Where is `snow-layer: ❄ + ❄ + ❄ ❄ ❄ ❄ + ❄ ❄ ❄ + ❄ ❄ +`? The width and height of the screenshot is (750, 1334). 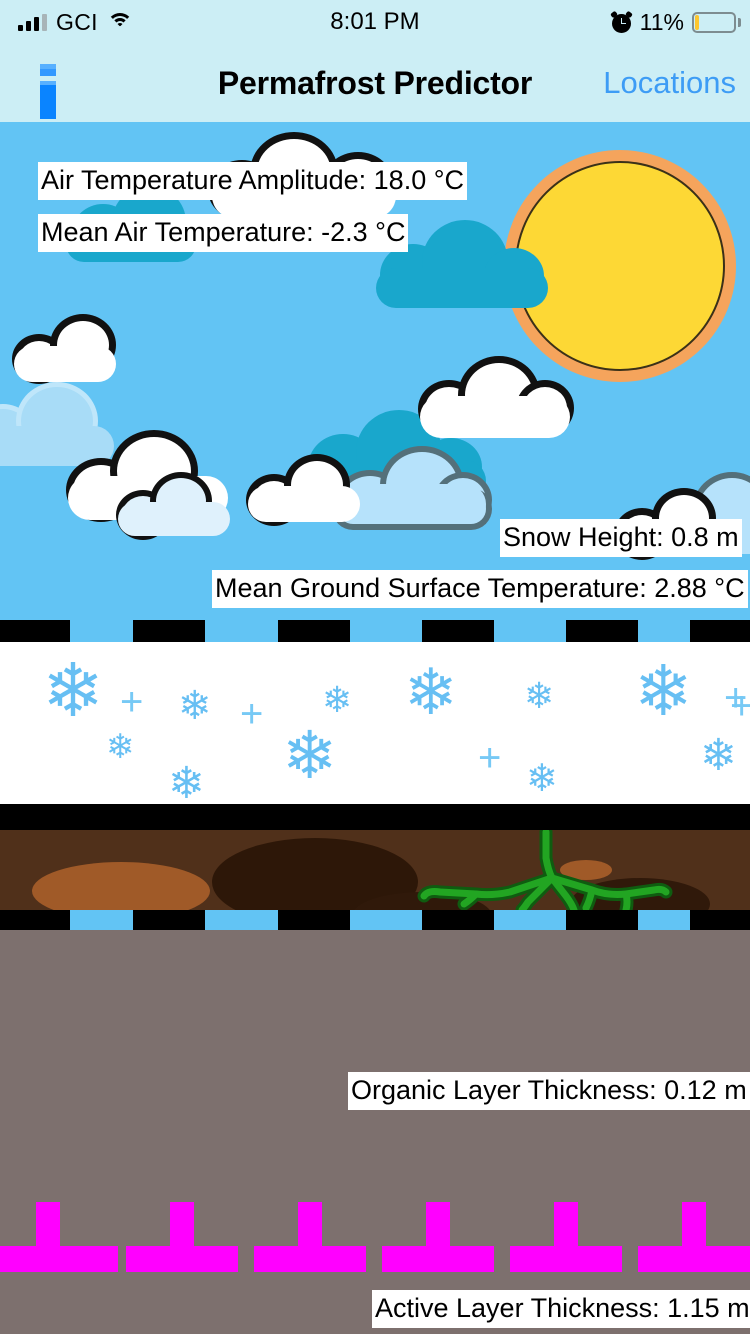
snow-layer: ❄ + ❄ + ❄ ❄ ❄ ❄ + ❄ ❄ ❄ + ❄ ❄ + is located at coordinates (375, 723).